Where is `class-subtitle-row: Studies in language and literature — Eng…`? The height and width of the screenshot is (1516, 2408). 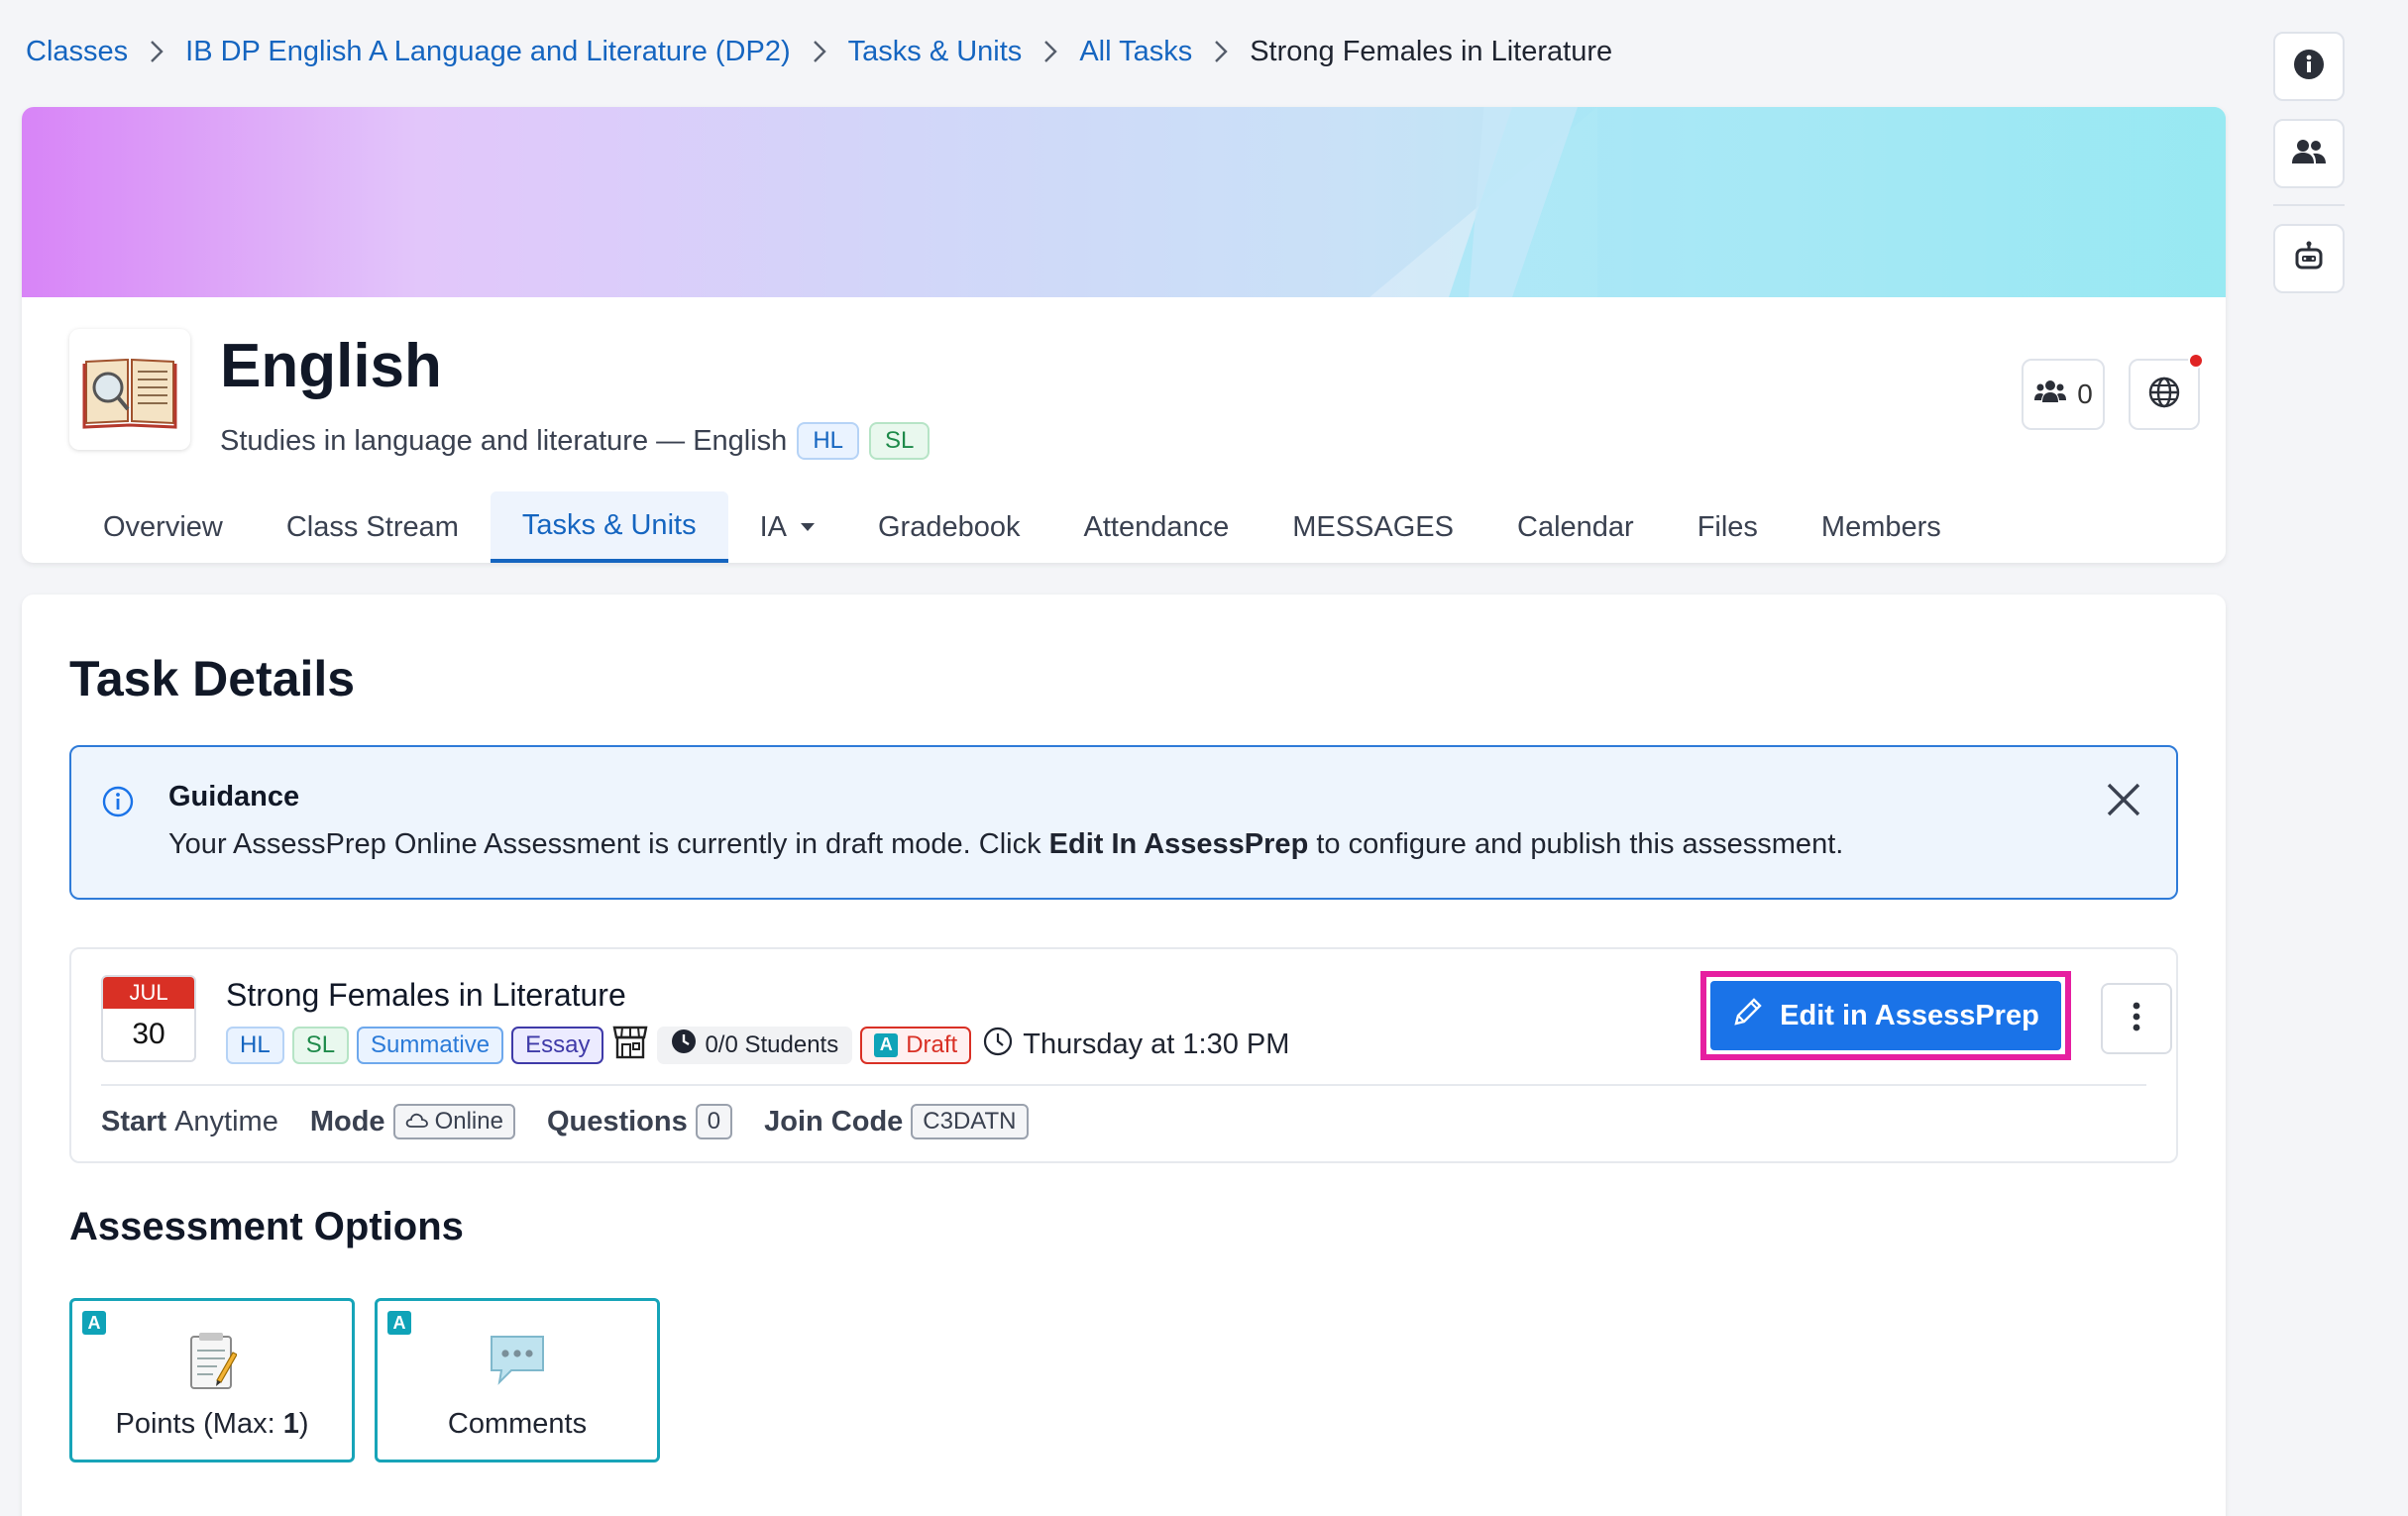
class-subtitle-row: Studies in language and literature — Eng… is located at coordinates (575, 441).